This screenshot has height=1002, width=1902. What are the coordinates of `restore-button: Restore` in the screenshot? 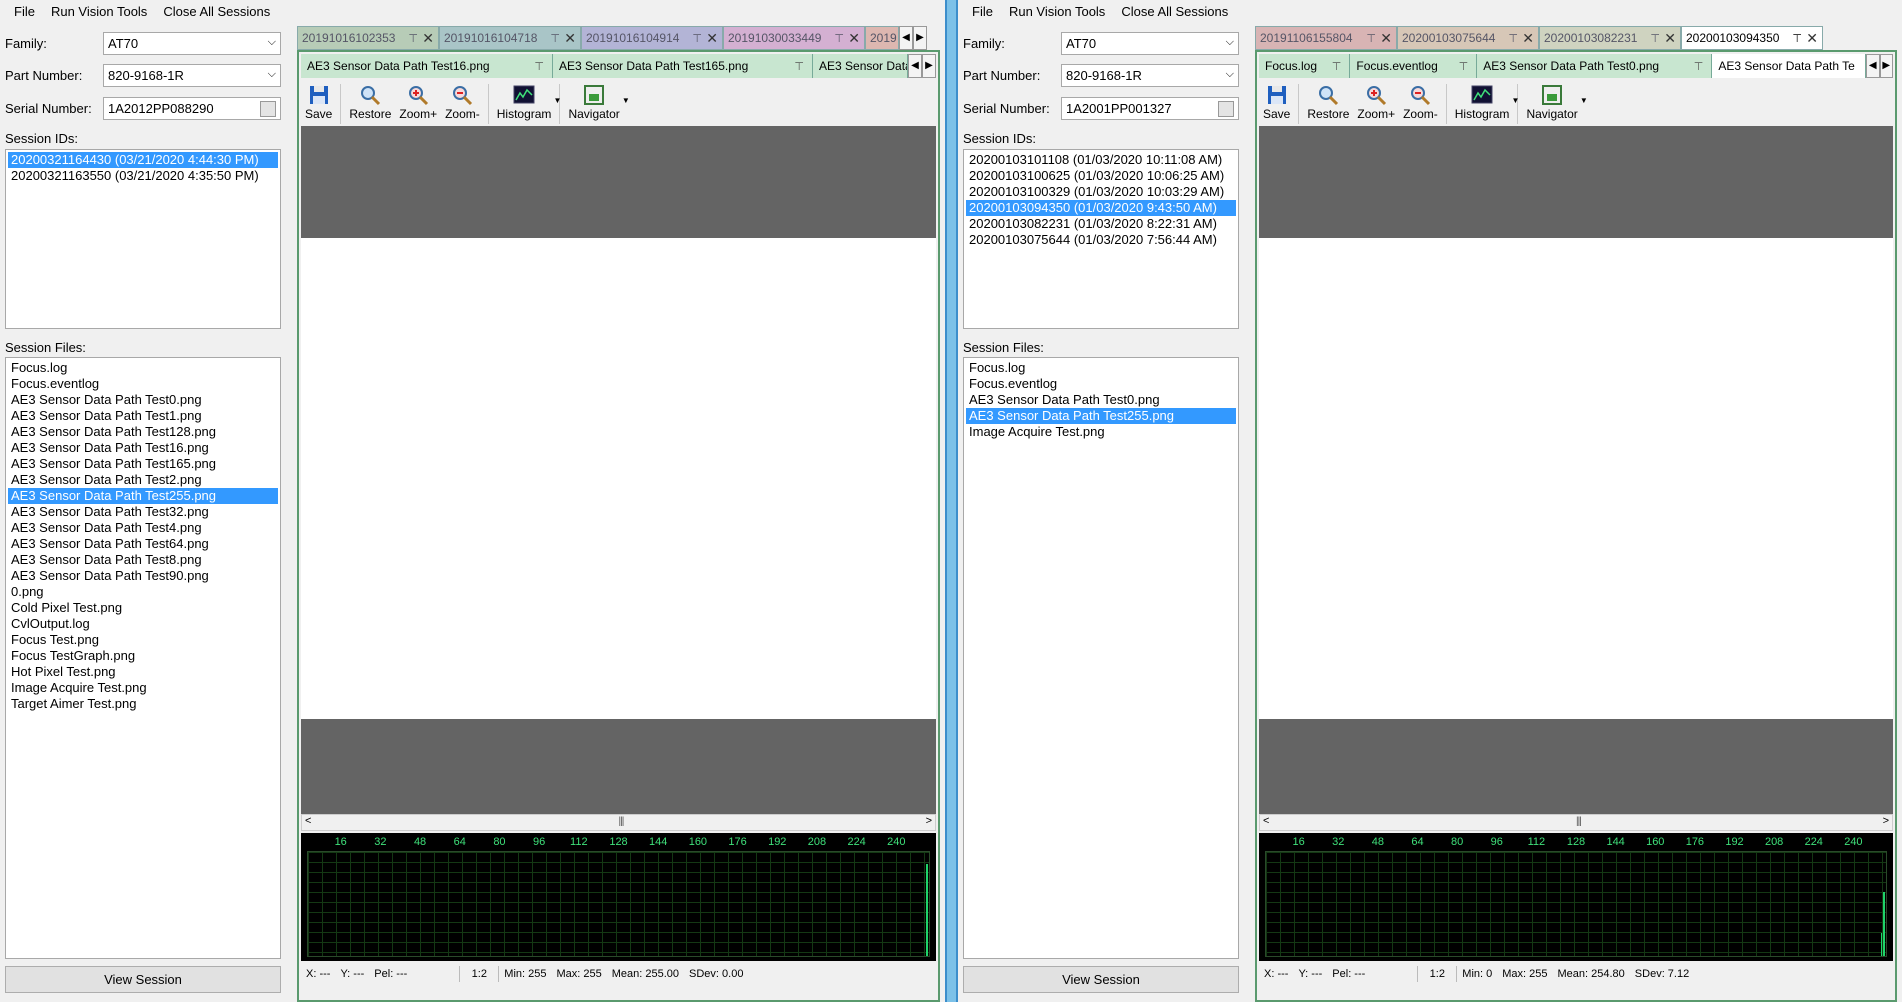 It's located at (1328, 102).